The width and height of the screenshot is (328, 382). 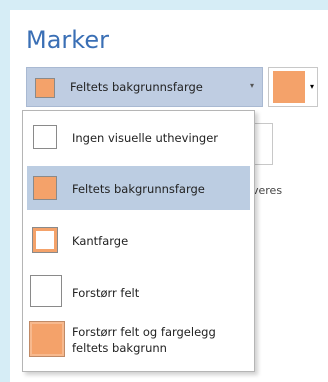 I want to click on color-swatch, so click(x=289, y=87).